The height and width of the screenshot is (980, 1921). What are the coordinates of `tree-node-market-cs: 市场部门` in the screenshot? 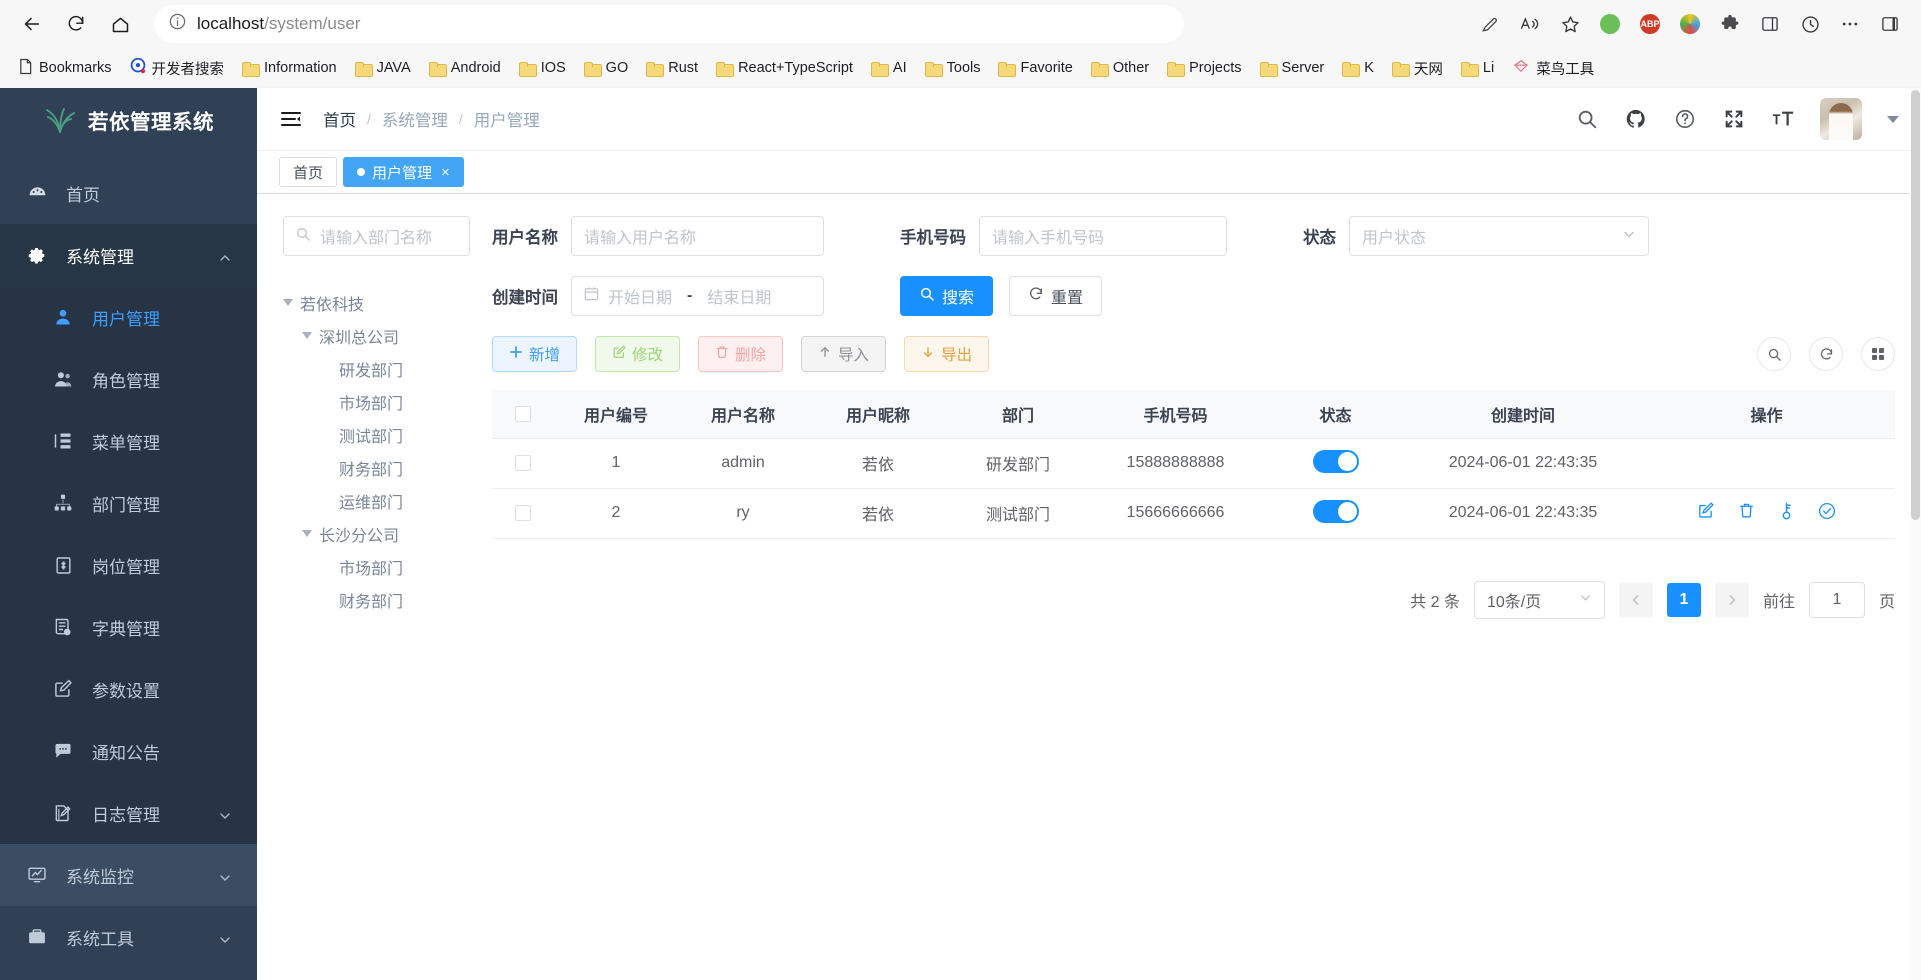 It's located at (376, 566).